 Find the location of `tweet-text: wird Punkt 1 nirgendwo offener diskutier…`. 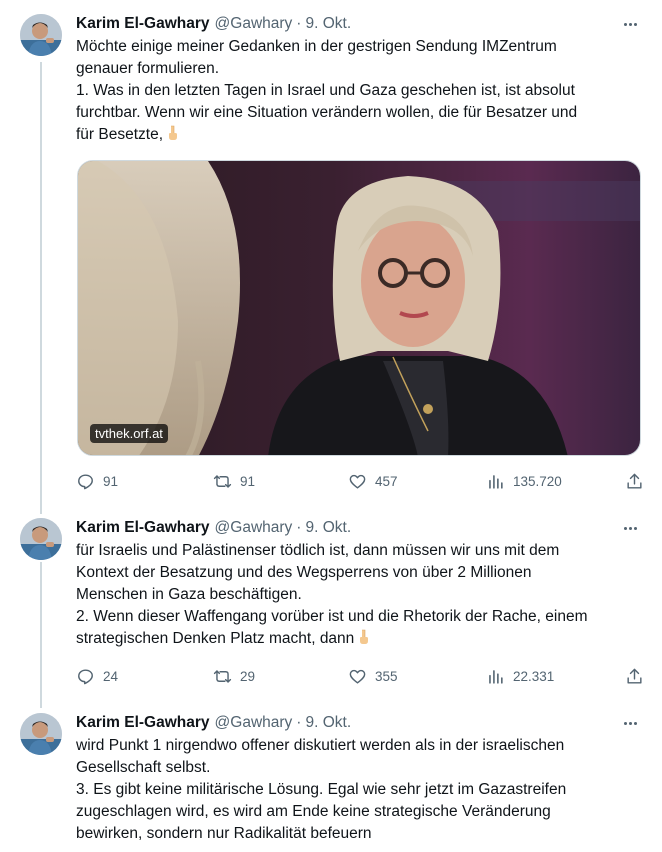

tweet-text: wird Punkt 1 nirgendwo offener diskutier… is located at coordinates (363, 790).